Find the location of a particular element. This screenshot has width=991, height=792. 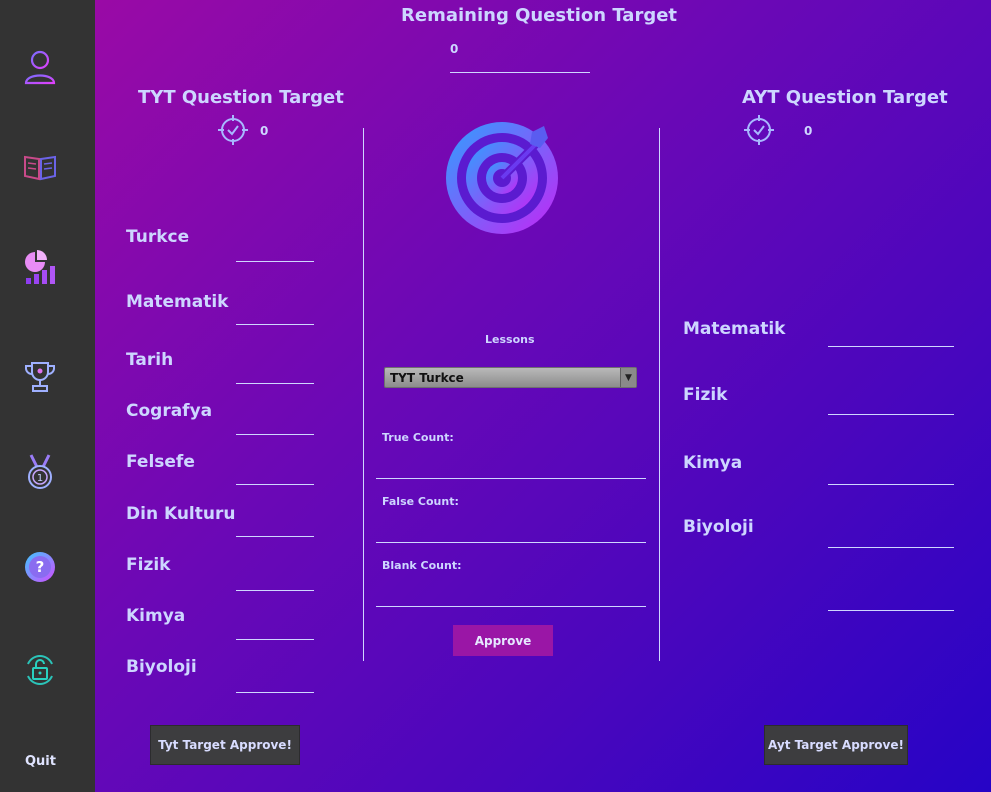

svg-text: 1 is located at coordinates (40, 478).